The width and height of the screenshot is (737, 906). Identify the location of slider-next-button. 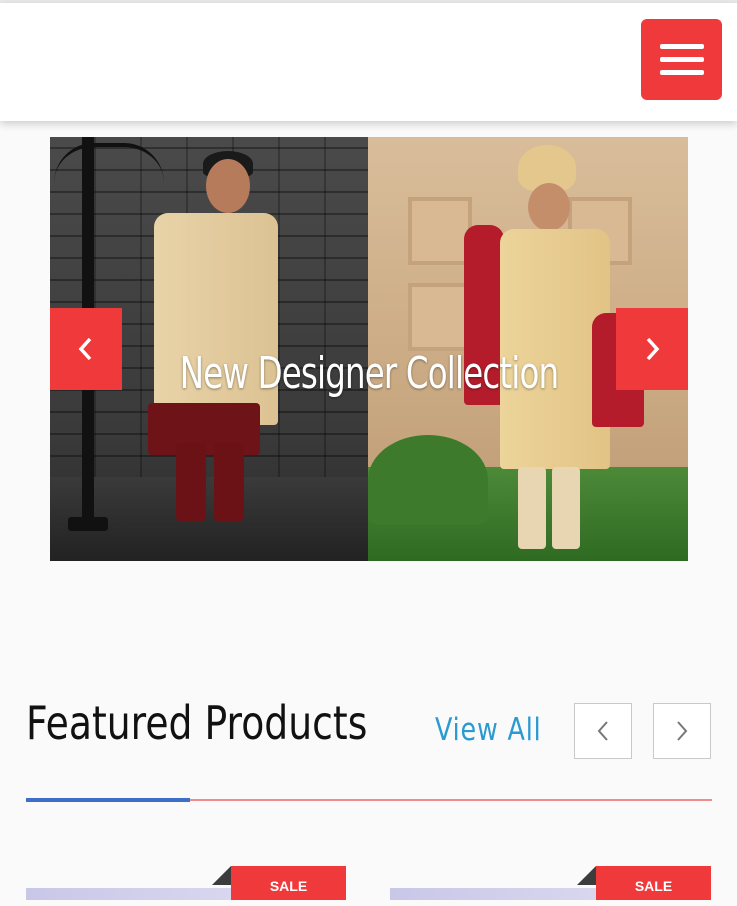
(652, 349).